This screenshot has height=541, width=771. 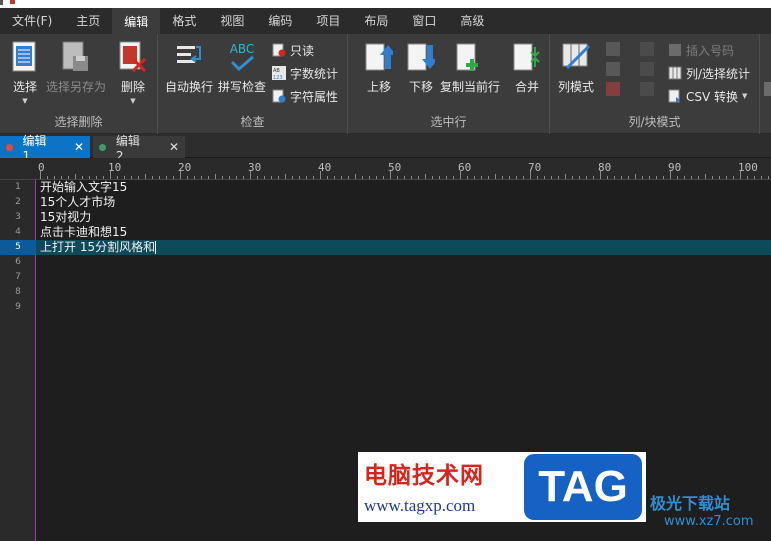 What do you see at coordinates (232, 21) in the screenshot?
I see `menu-view: 视图` at bounding box center [232, 21].